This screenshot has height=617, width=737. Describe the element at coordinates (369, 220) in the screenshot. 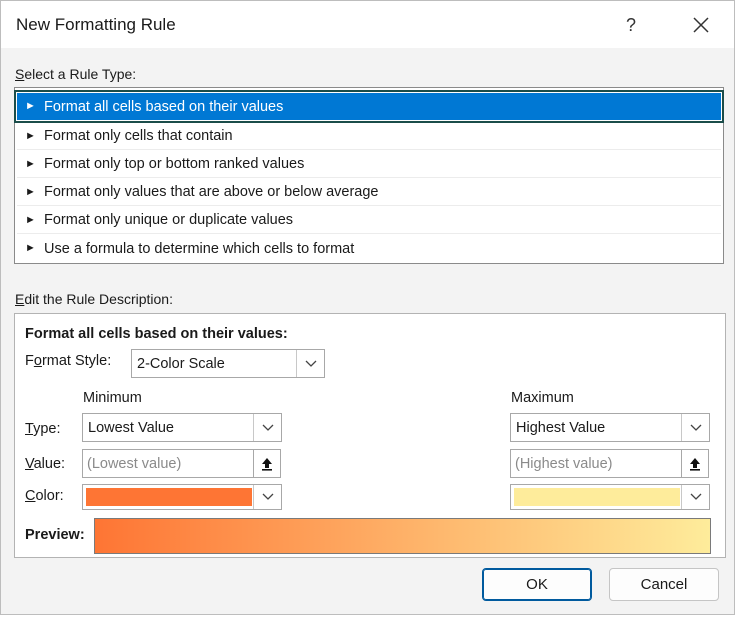

I see `rule-type-item: ► Format only unique or duplicate values` at that location.